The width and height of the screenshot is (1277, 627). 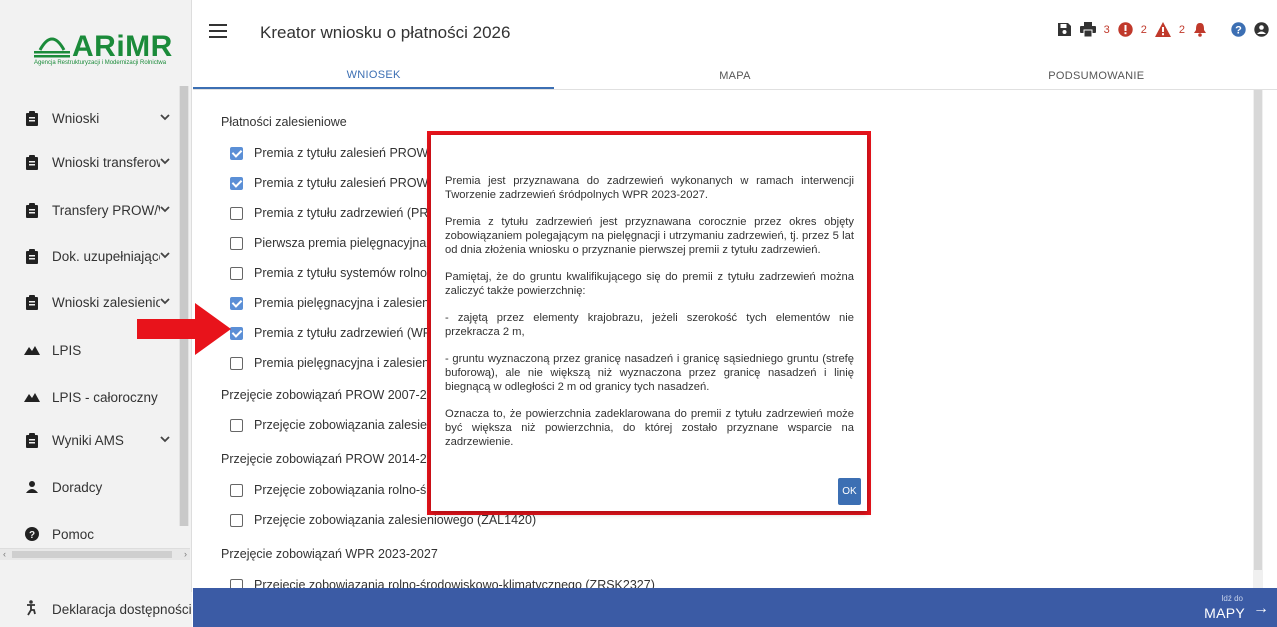 What do you see at coordinates (106, 210) in the screenshot?
I see `sidebar-item-label: Transfery PROW/WPR` at bounding box center [106, 210].